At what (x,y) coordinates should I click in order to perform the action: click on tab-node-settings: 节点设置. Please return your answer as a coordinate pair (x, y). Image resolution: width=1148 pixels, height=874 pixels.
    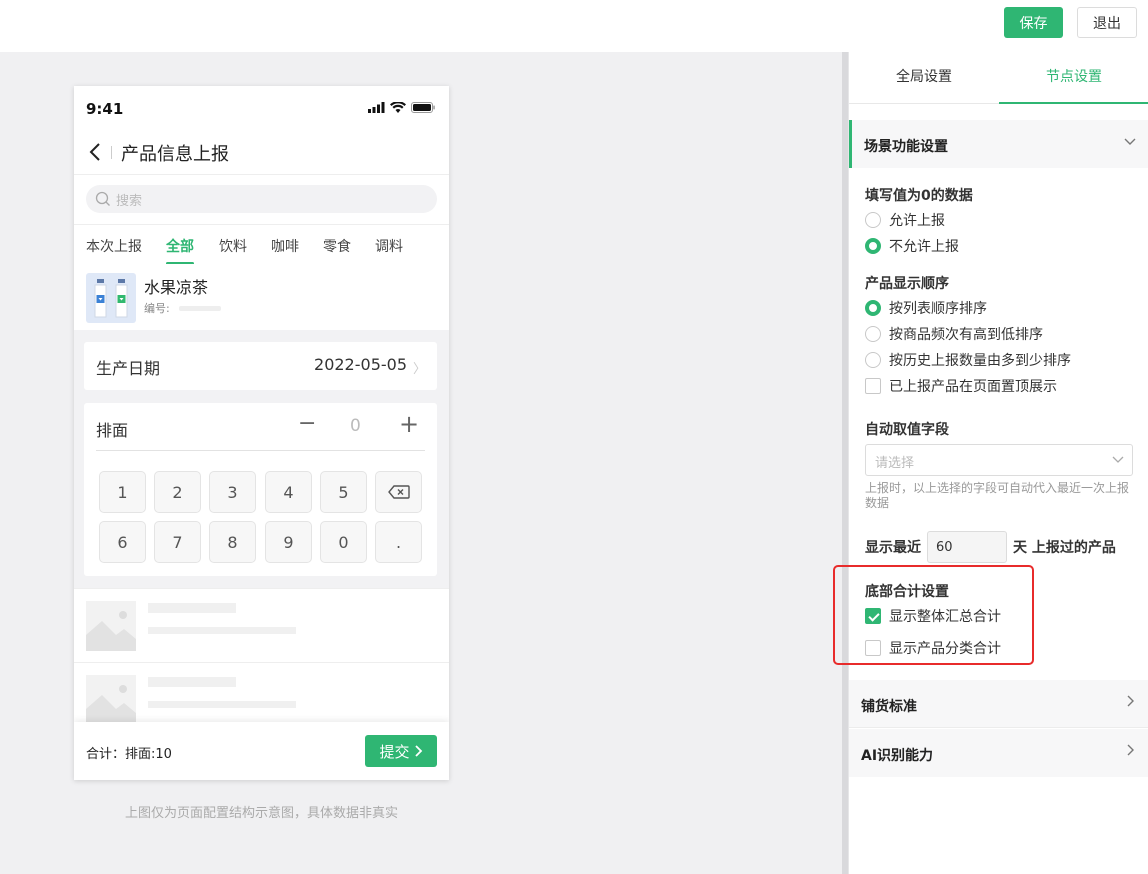
    Looking at the image, I should click on (1074, 76).